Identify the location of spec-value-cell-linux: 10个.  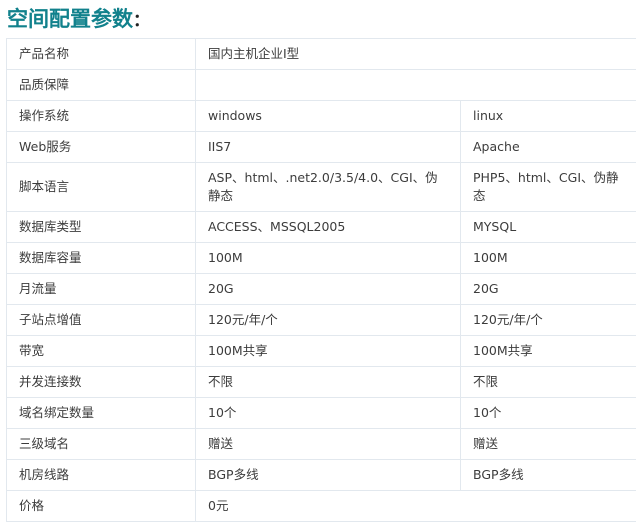
(548, 413).